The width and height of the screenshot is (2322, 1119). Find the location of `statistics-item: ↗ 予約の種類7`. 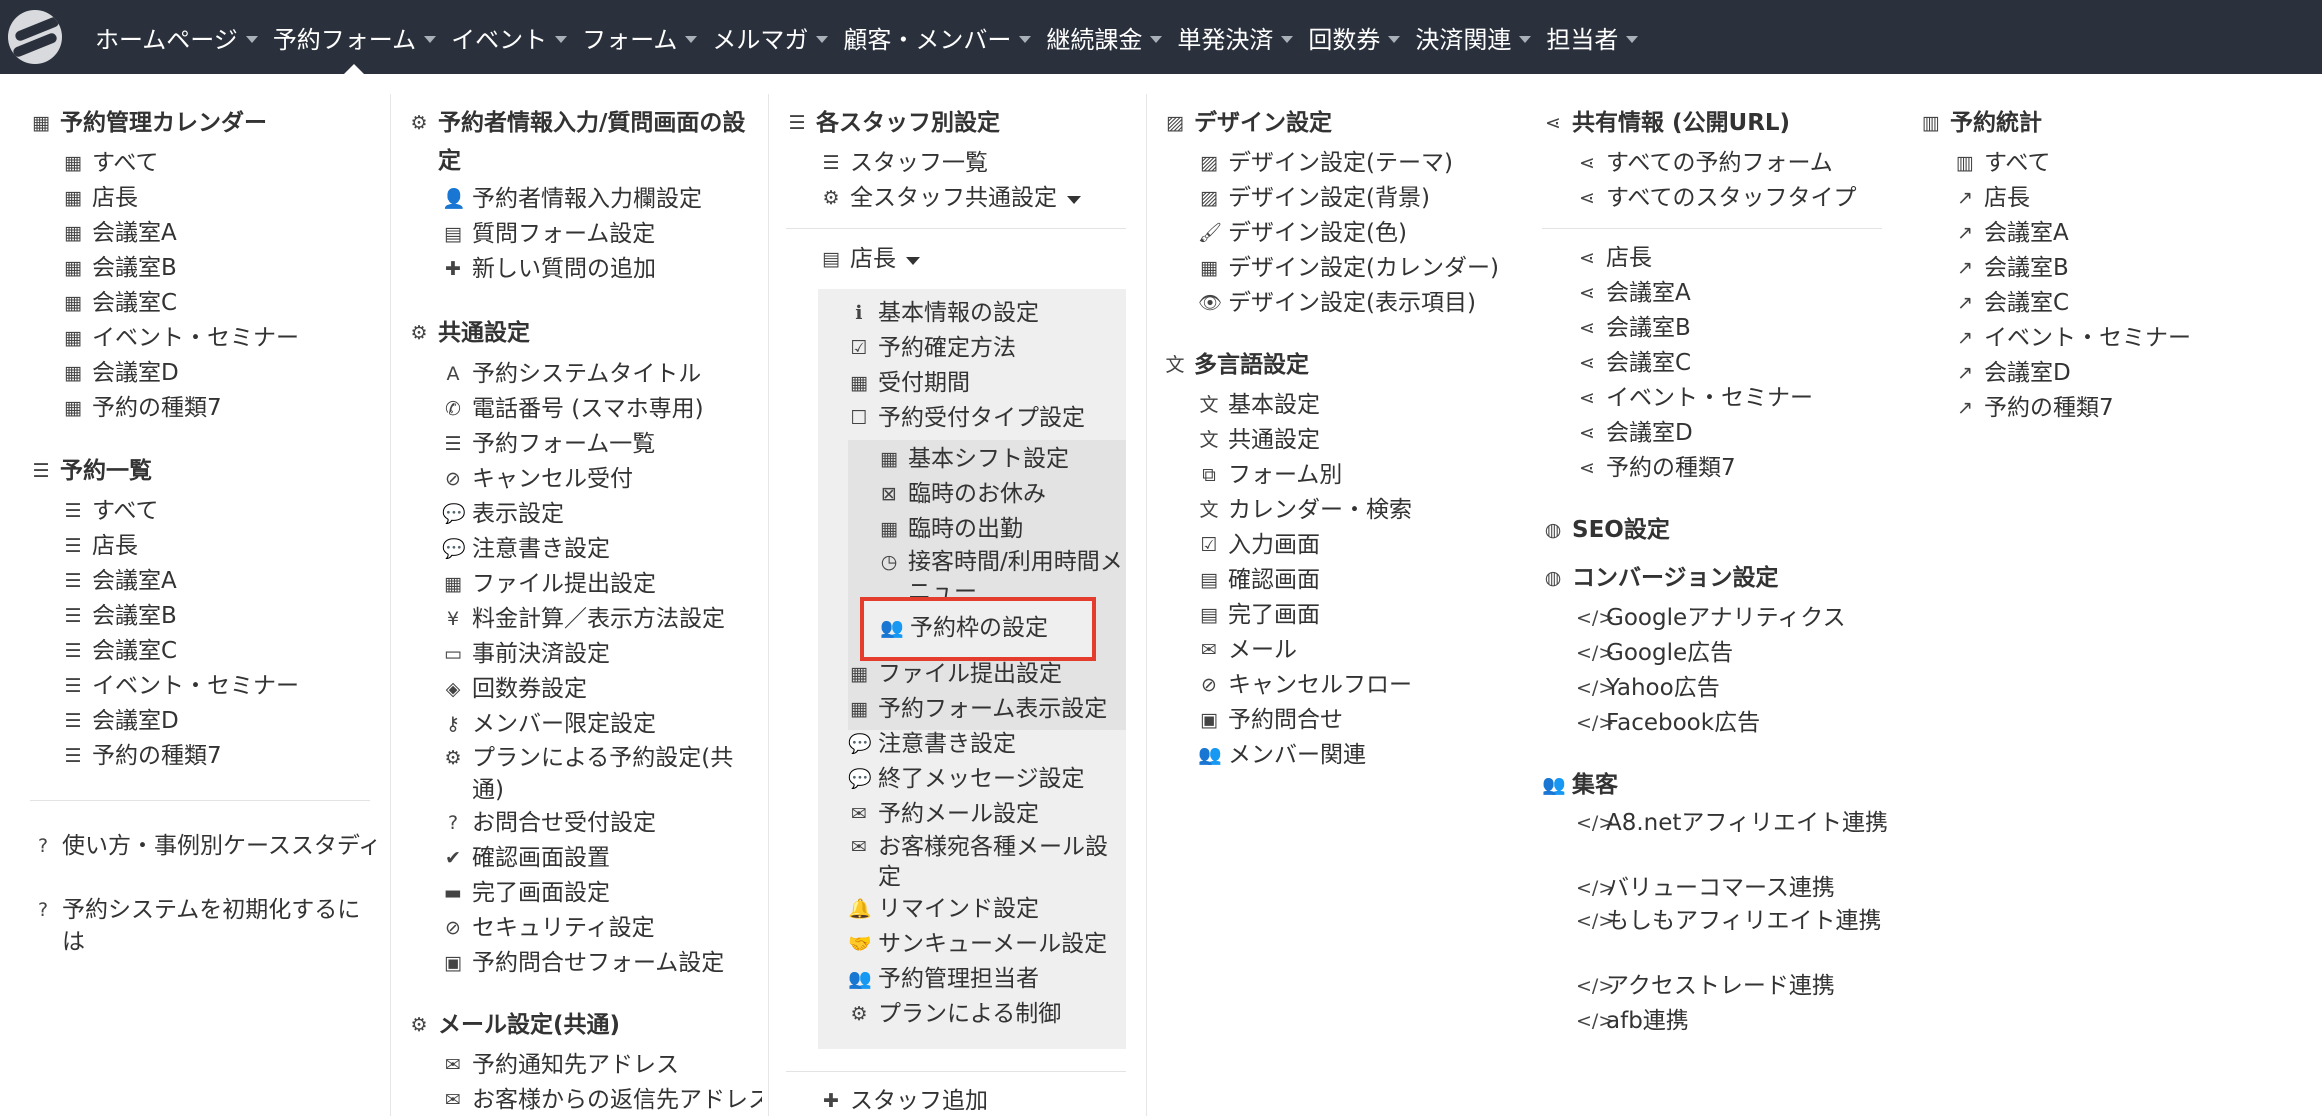

statistics-item: ↗ 予約の種類7 is located at coordinates (2034, 408).